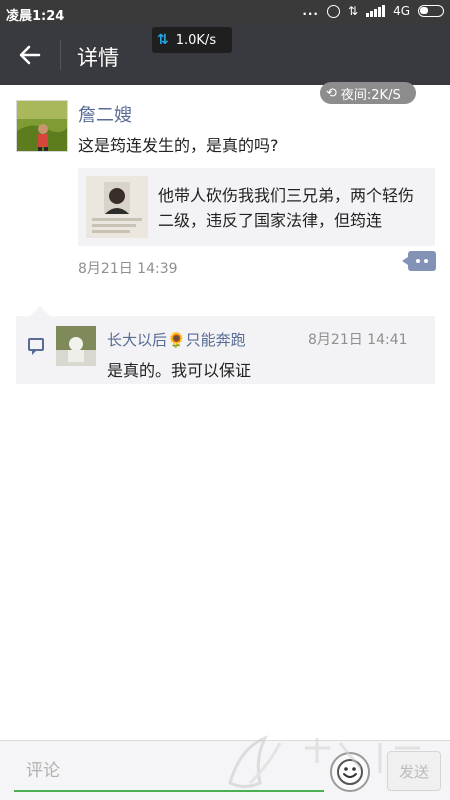 This screenshot has height=800, width=450. I want to click on night-speed-value: 夜间:2K/S, so click(370, 95).